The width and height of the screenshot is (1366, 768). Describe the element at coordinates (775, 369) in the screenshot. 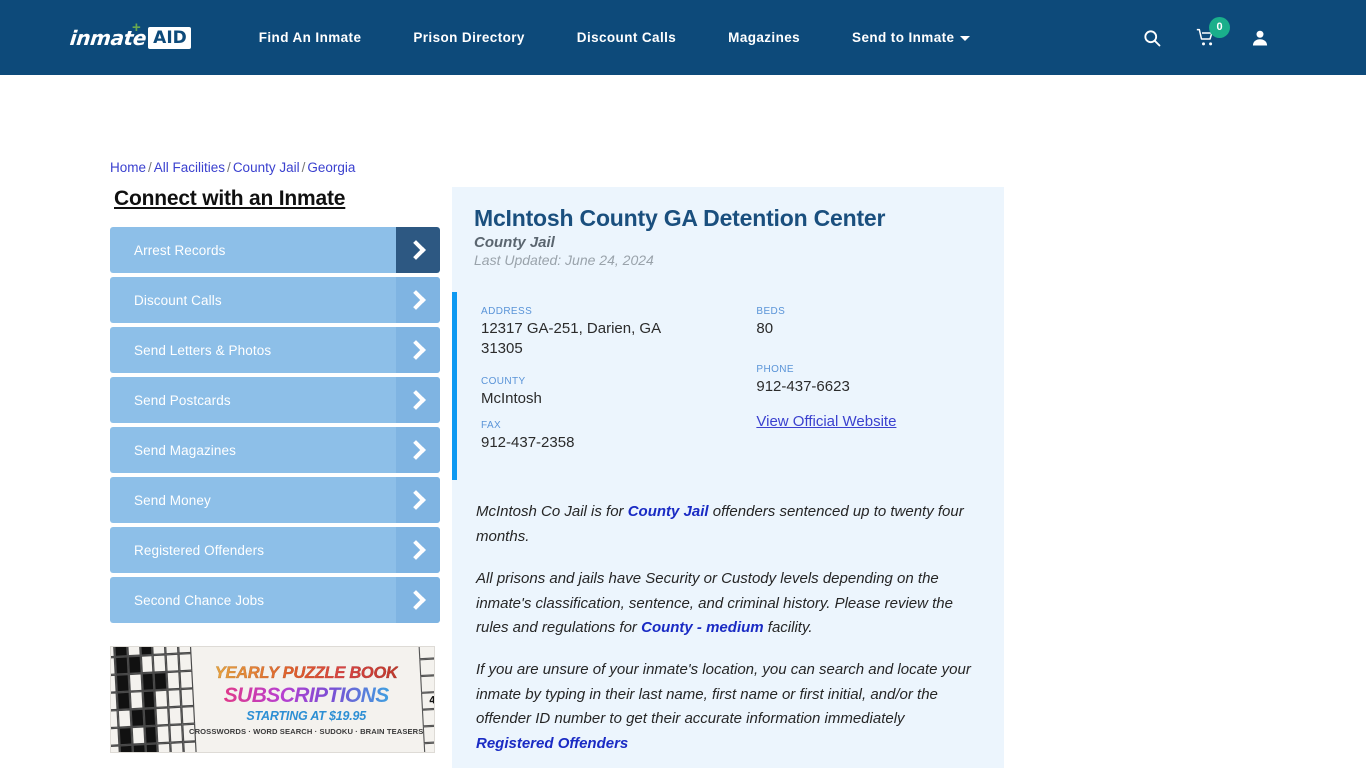

I see `phone-label: PHONE` at that location.